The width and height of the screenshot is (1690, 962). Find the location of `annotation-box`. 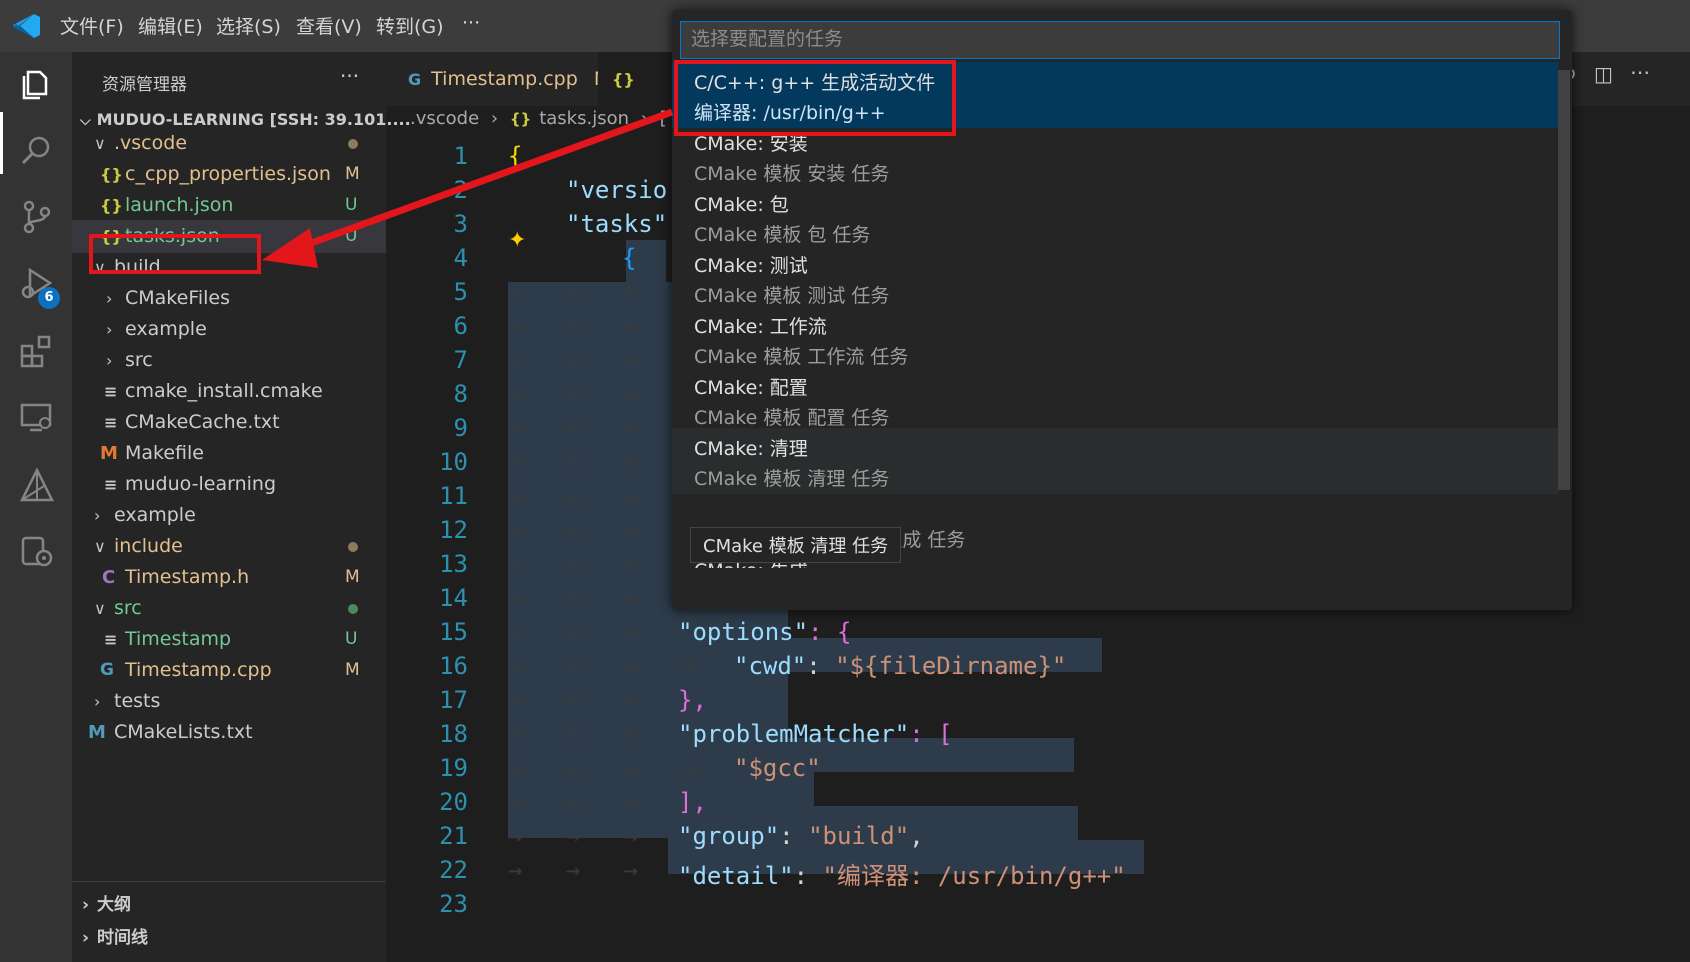

annotation-box is located at coordinates (175, 254).